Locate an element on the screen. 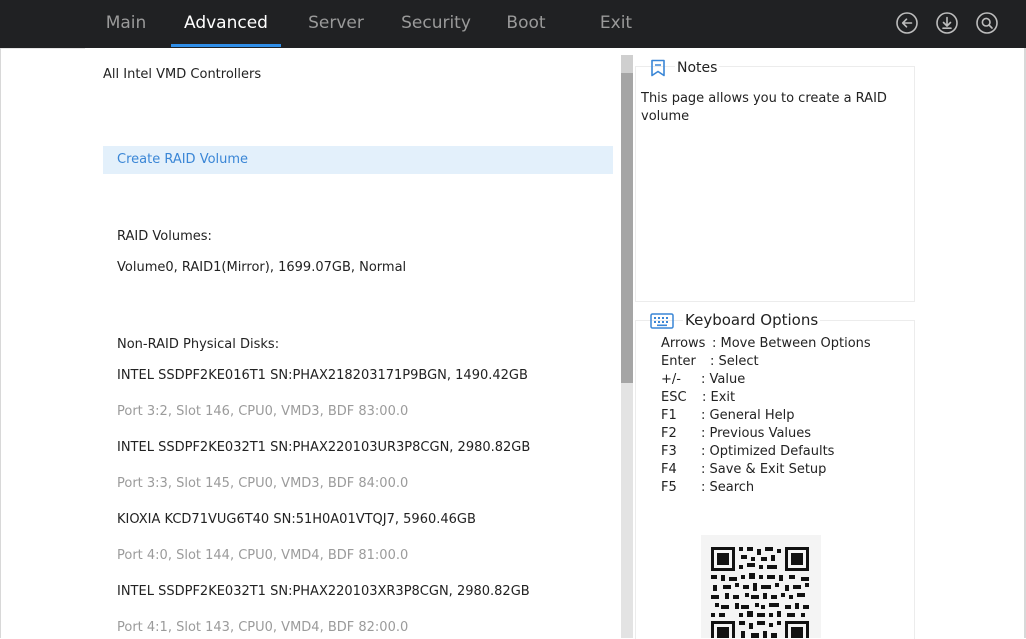 This screenshot has height=639, width=1026. kb-desc: : Previous Values is located at coordinates (756, 433).